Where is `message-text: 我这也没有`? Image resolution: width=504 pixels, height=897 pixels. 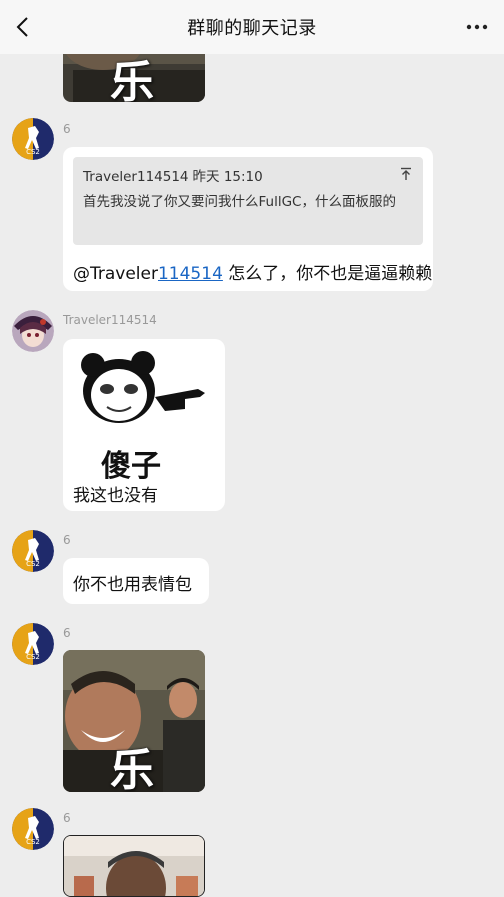 message-text: 我这也没有 is located at coordinates (115, 496).